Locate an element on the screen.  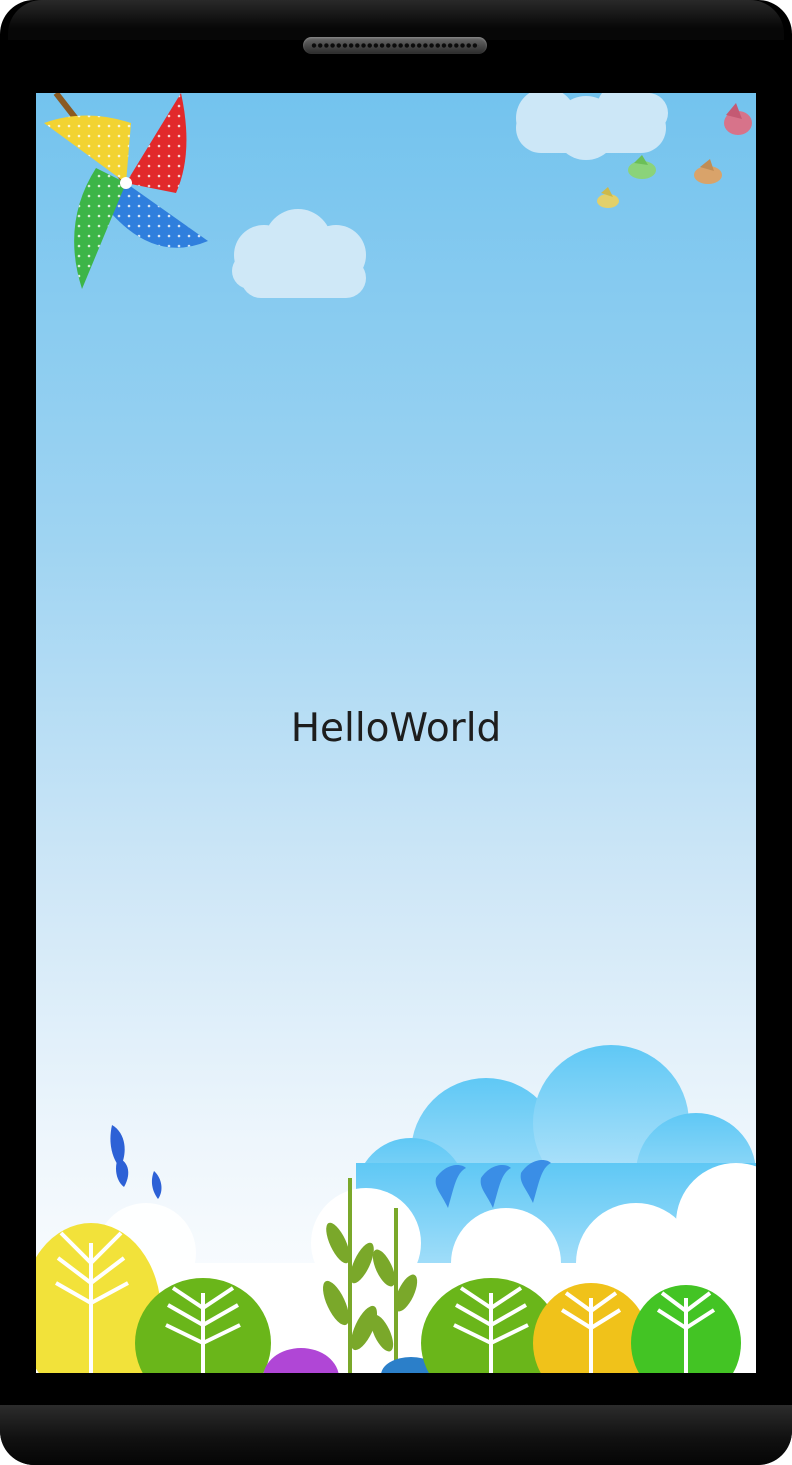
hello-world-text: HelloWorld is located at coordinates (396, 728).